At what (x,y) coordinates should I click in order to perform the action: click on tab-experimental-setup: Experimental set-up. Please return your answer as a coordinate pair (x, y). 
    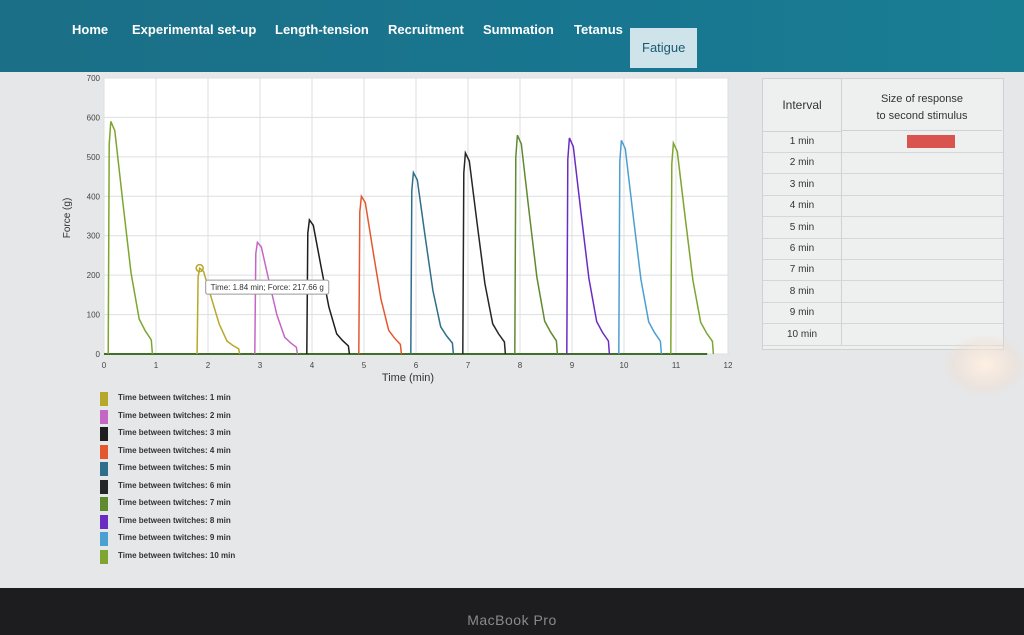
    Looking at the image, I should click on (194, 33).